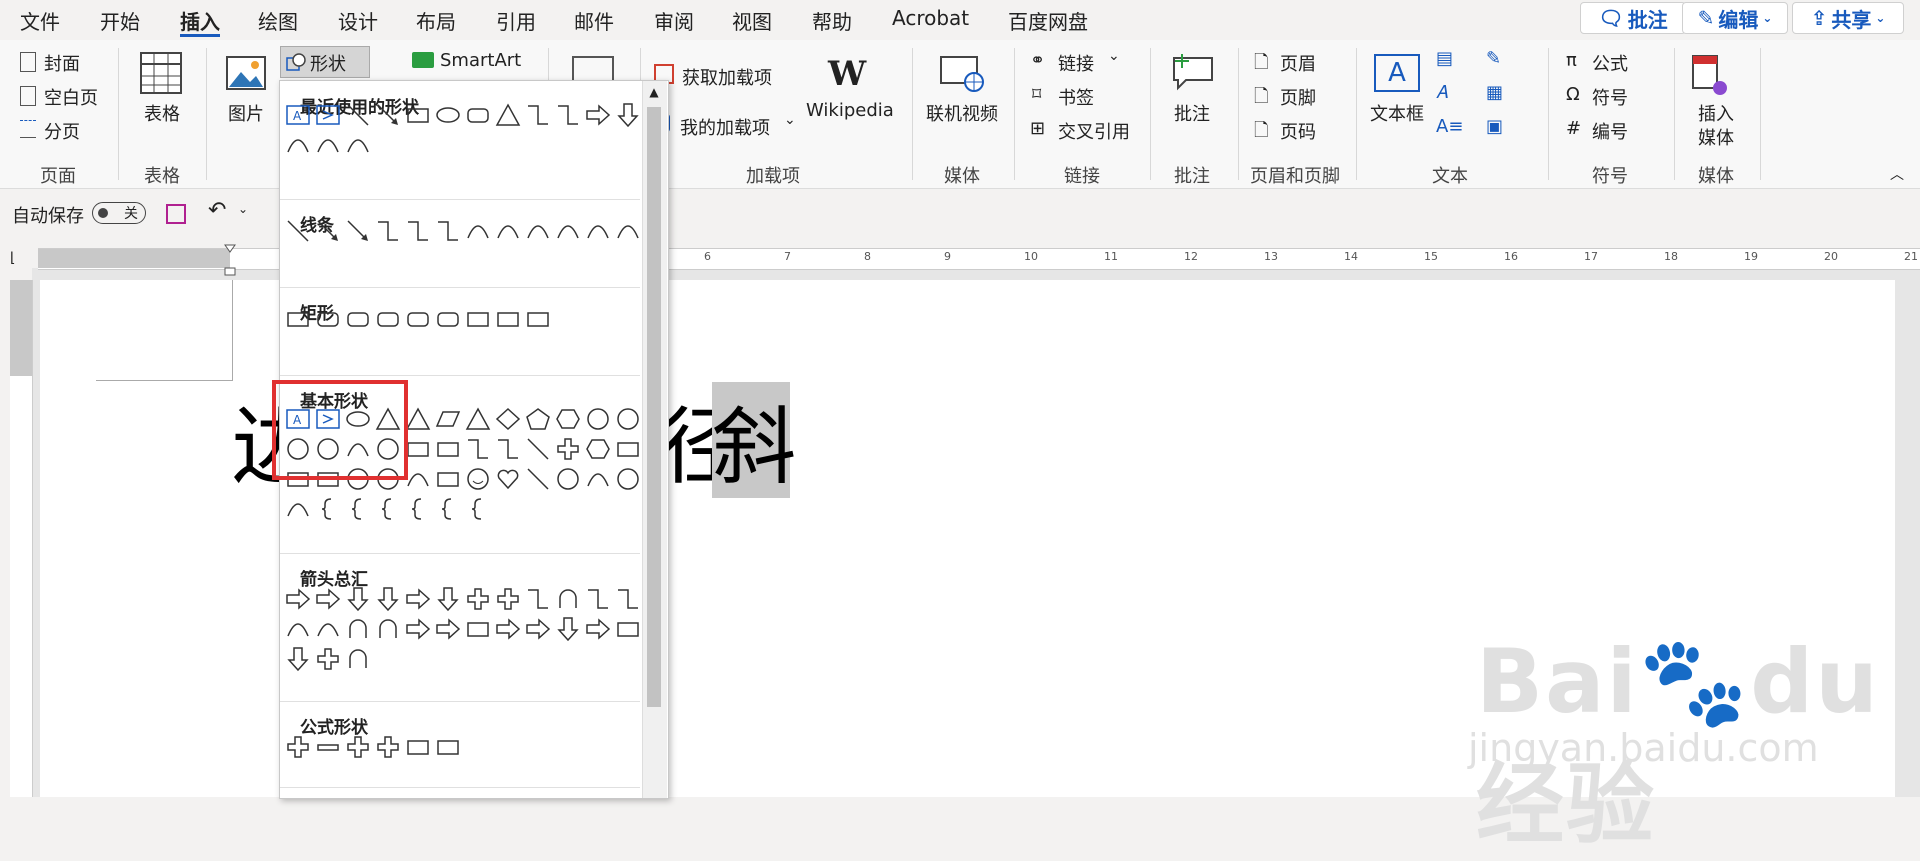  Describe the element at coordinates (1048, 20) in the screenshot. I see `tab-baidu-netdisk: 百度网盘` at that location.